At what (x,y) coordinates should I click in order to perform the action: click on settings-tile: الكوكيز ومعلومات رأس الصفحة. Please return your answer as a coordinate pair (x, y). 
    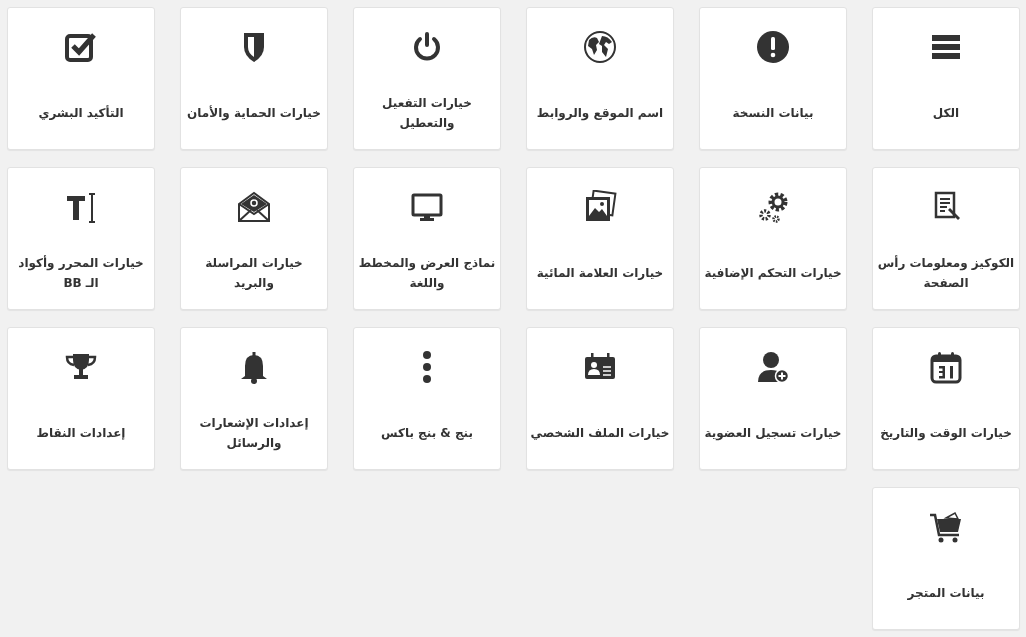
    Looking at the image, I should click on (946, 238).